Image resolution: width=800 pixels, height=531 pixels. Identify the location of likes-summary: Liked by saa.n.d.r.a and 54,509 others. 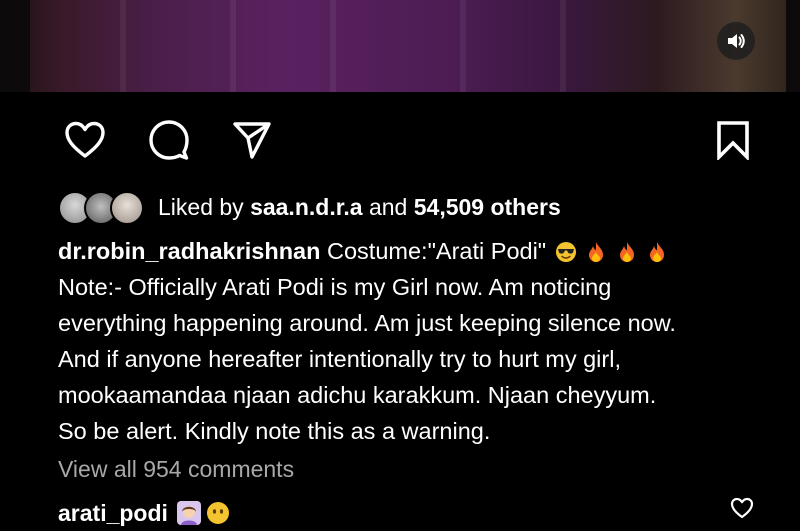
(309, 207).